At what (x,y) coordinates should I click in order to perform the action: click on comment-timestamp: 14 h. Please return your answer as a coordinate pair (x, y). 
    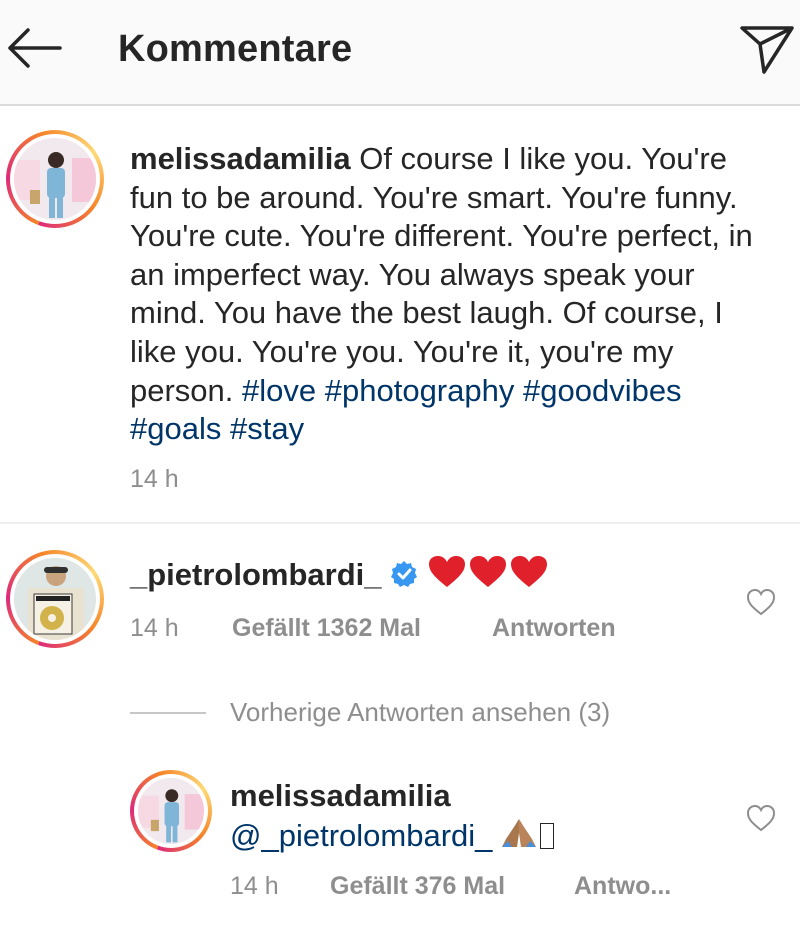
    Looking at the image, I should click on (154, 628).